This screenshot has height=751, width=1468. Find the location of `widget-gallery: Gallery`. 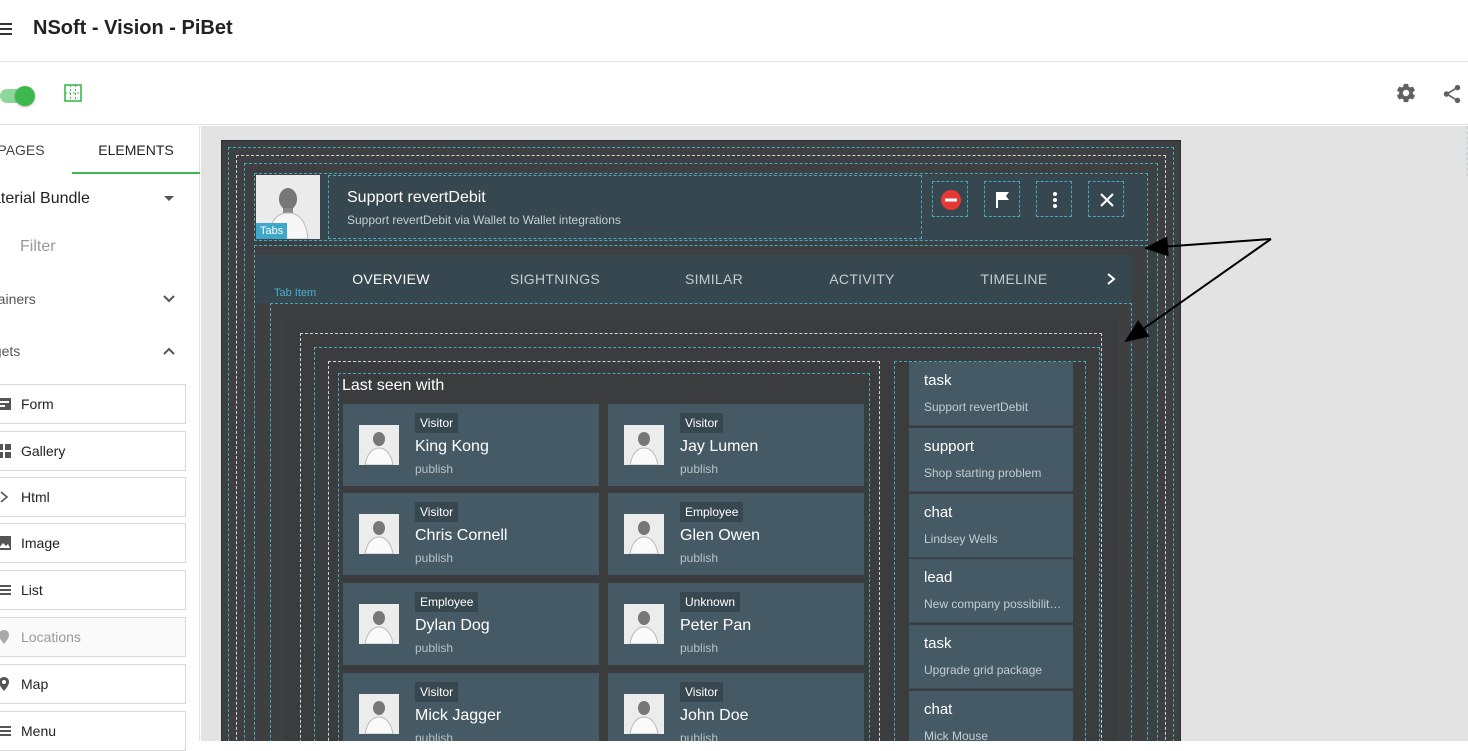

widget-gallery: Gallery is located at coordinates (93, 451).